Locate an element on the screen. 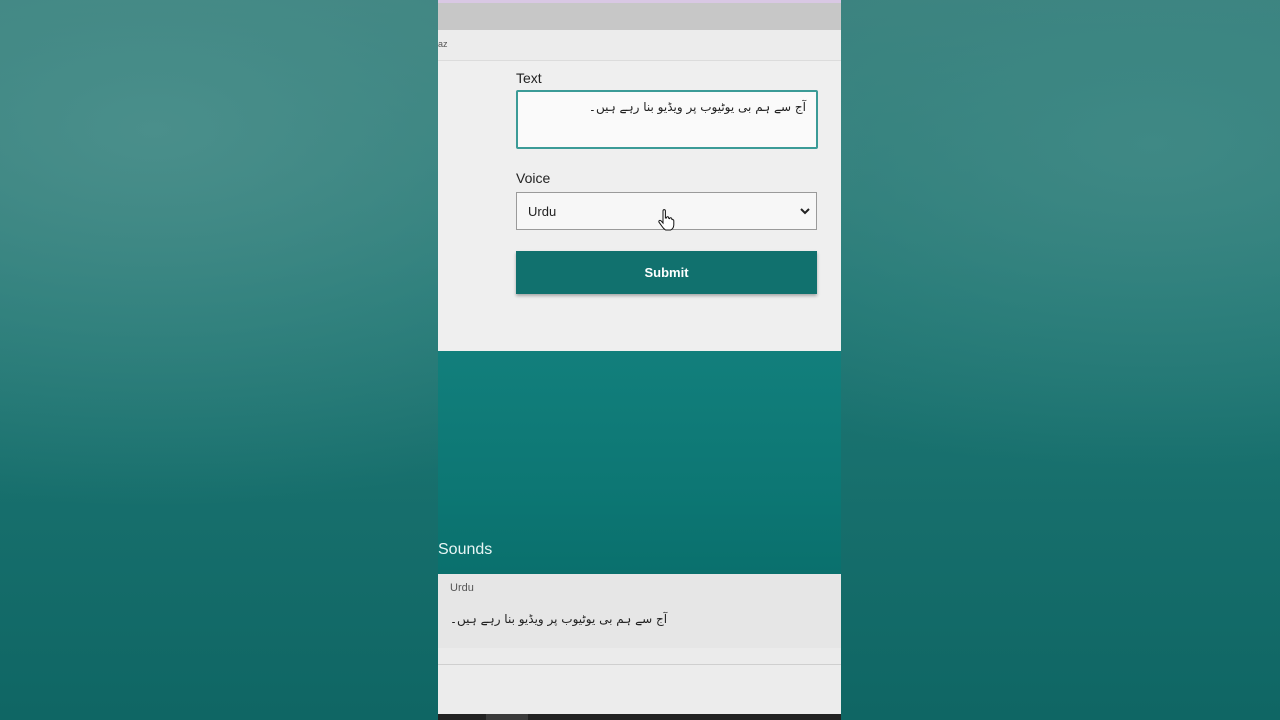 This screenshot has height=720, width=1280. hand-pointer-icon is located at coordinates (666, 220).